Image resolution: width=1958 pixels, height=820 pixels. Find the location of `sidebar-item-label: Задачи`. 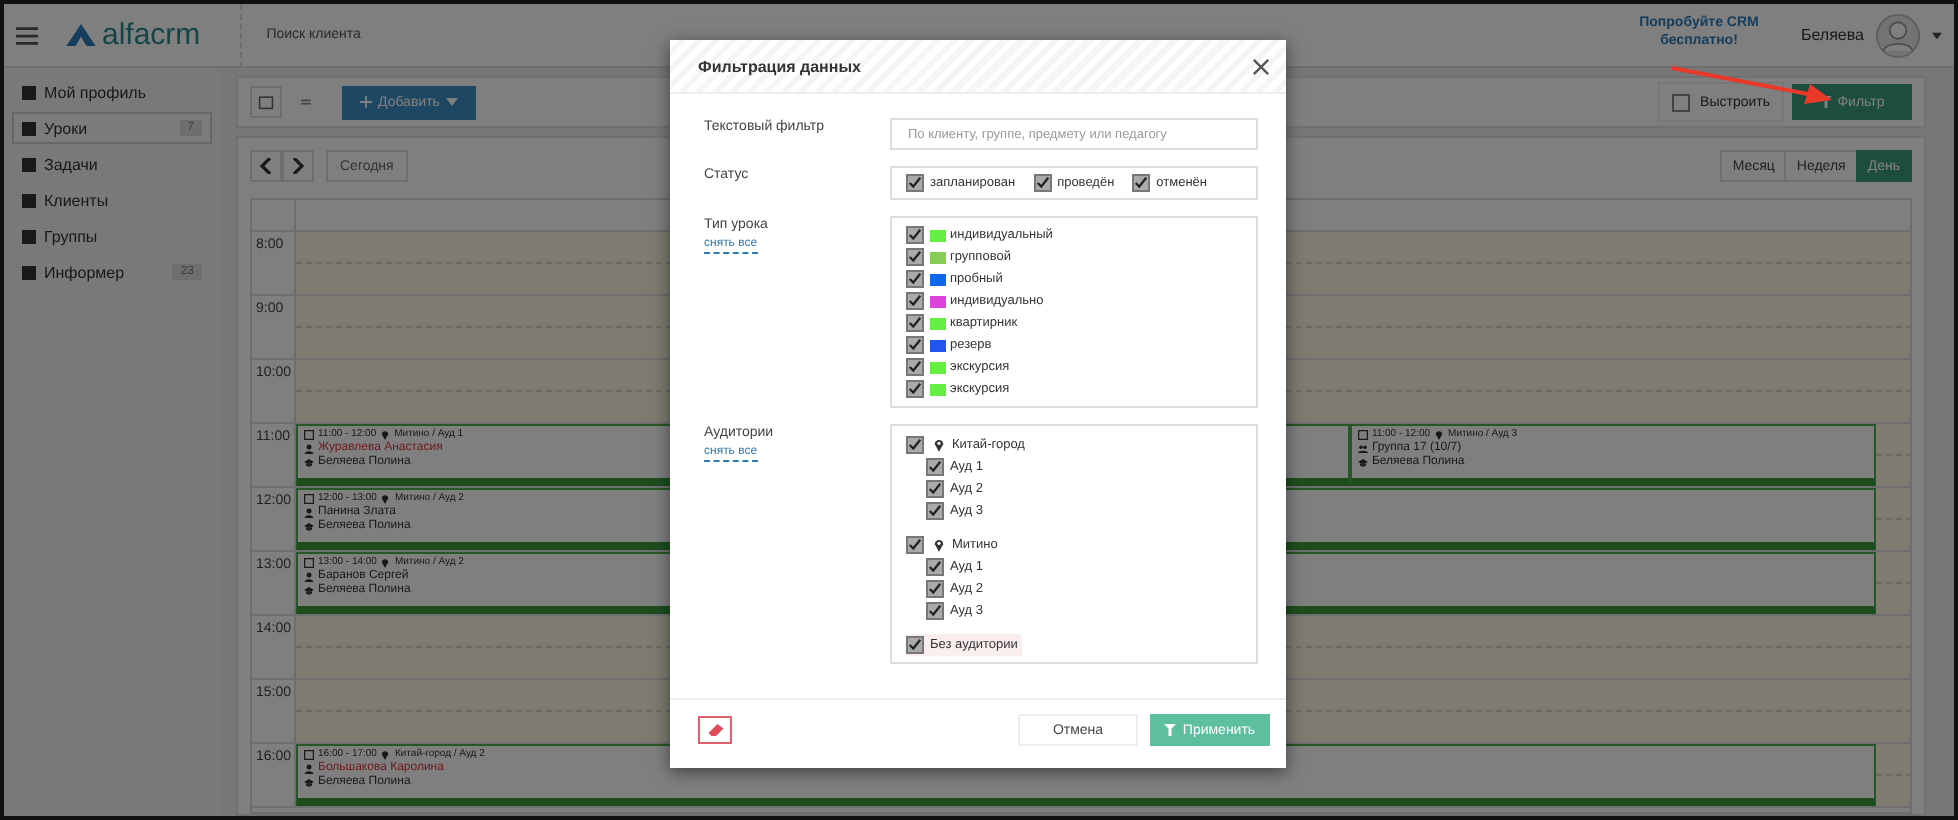

sidebar-item-label: Задачи is located at coordinates (71, 164).